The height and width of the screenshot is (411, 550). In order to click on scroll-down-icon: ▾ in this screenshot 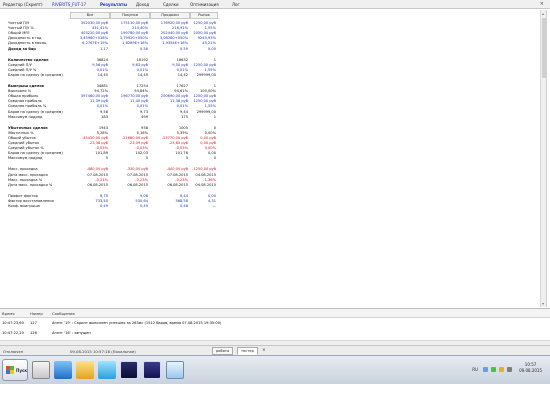, I will do `click(543, 303)`.